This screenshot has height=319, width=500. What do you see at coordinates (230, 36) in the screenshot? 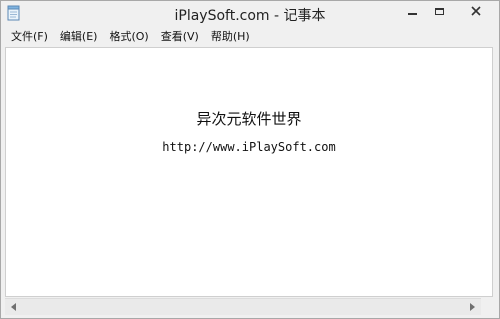
I see `menu-help: 帮助(H)` at bounding box center [230, 36].